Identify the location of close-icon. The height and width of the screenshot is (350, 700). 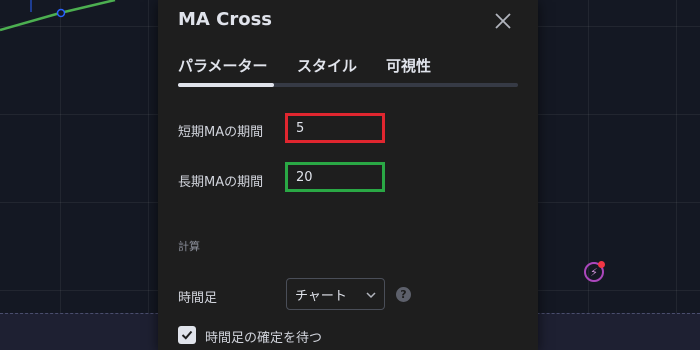
(503, 21).